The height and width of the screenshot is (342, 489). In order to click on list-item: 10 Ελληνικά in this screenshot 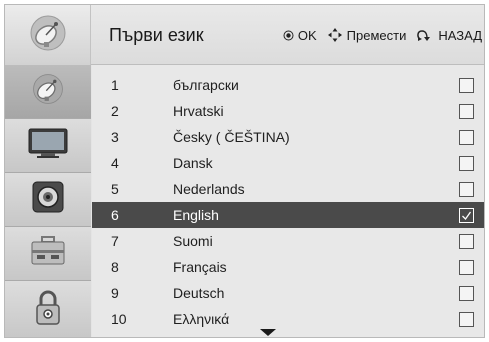, I will do `click(288, 319)`.